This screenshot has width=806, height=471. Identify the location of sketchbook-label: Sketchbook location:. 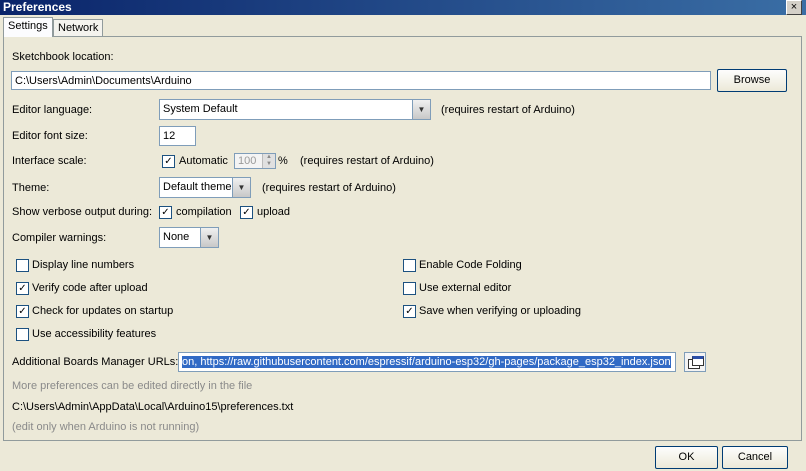
(63, 57).